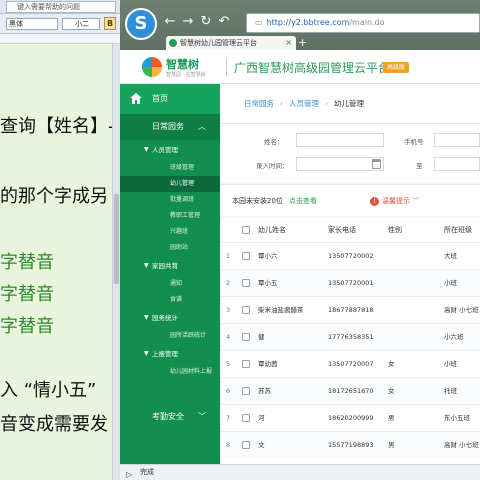 Image resolution: width=480 pixels, height=480 pixels. I want to click on document-line: 查询【姓名】-, so click(57, 126).